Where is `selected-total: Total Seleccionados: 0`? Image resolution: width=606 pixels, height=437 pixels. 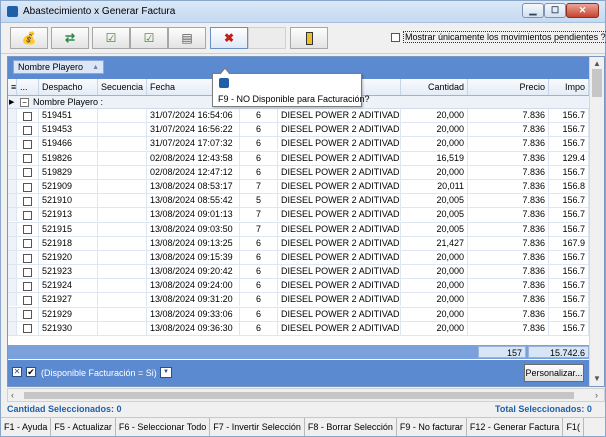 selected-total: Total Seleccionados: 0 is located at coordinates (543, 409).